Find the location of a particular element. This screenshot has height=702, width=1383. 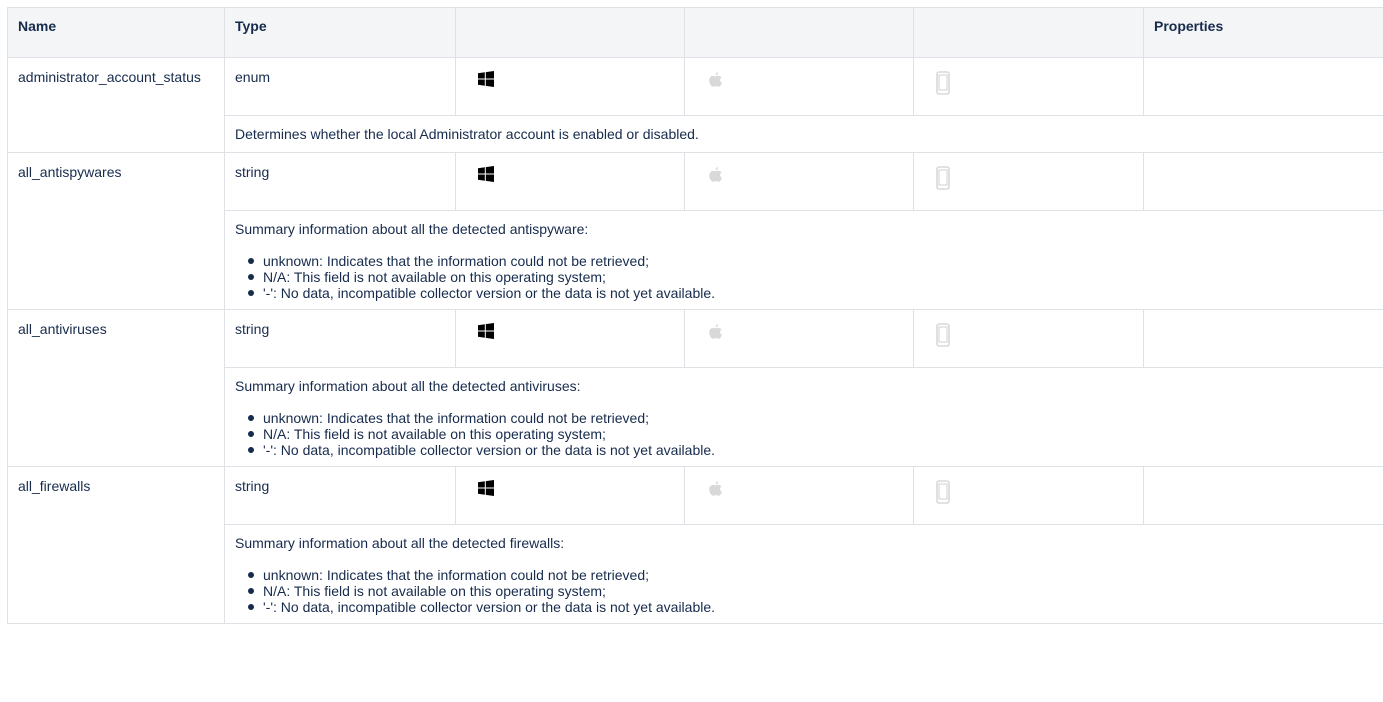

field-name: all_antispywares is located at coordinates (116, 231).